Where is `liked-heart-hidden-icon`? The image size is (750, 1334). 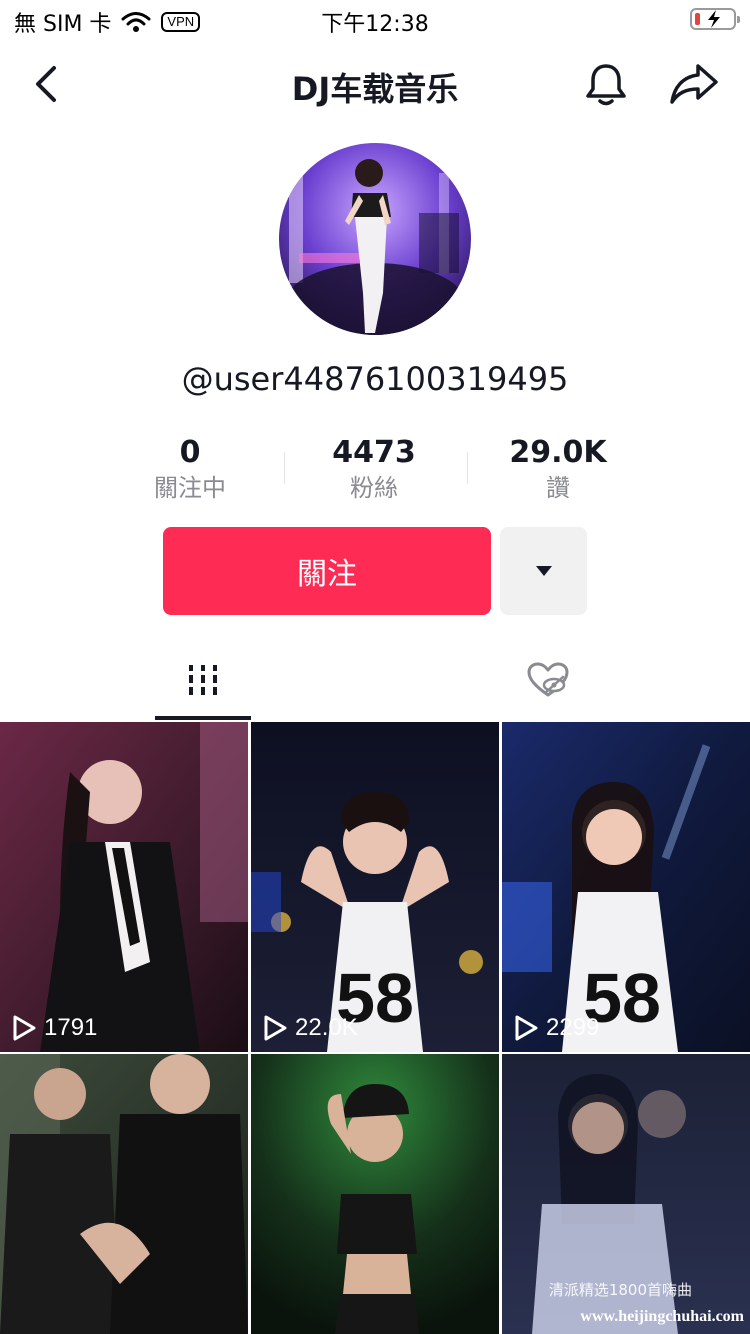 liked-heart-hidden-icon is located at coordinates (548, 679).